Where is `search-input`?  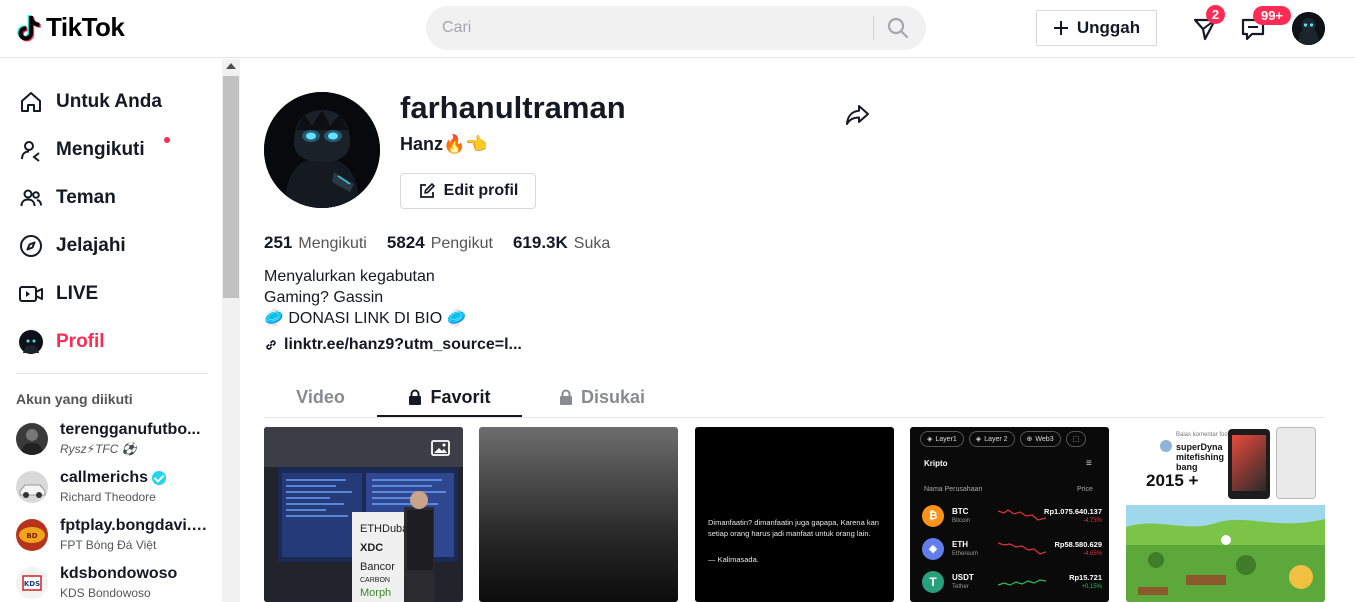
search-input is located at coordinates (652, 28).